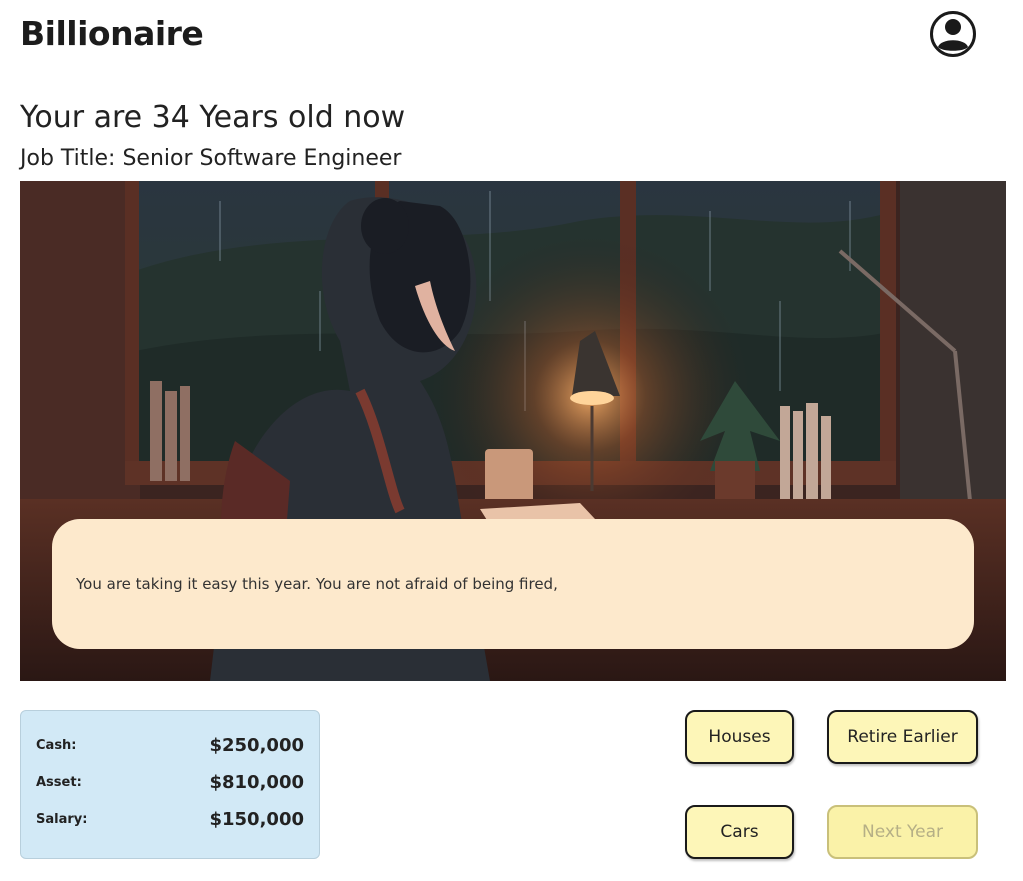 The image size is (1023, 881). What do you see at coordinates (170, 745) in the screenshot?
I see `cash-row: Cash: $250,000` at bounding box center [170, 745].